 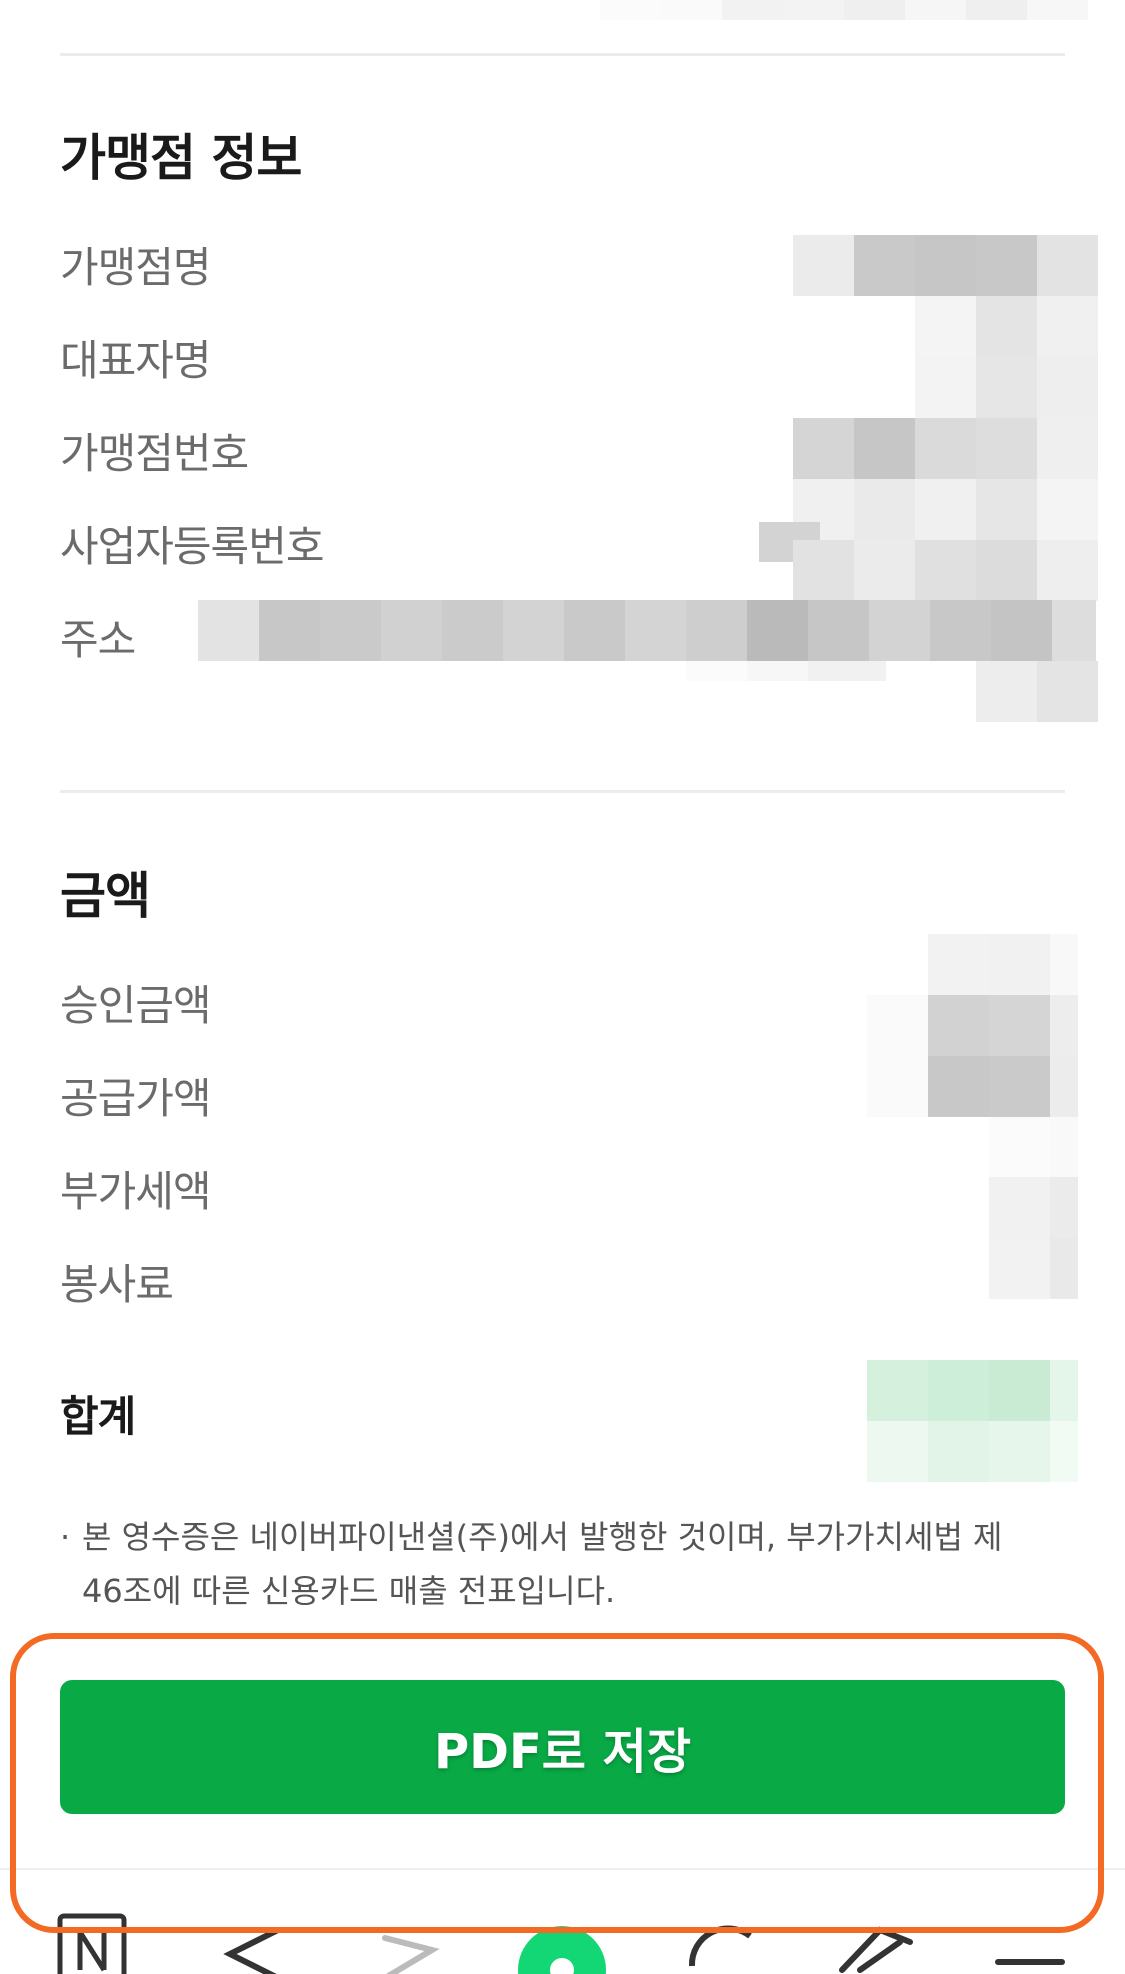 What do you see at coordinates (562, 54) in the screenshot?
I see `section-divider-top` at bounding box center [562, 54].